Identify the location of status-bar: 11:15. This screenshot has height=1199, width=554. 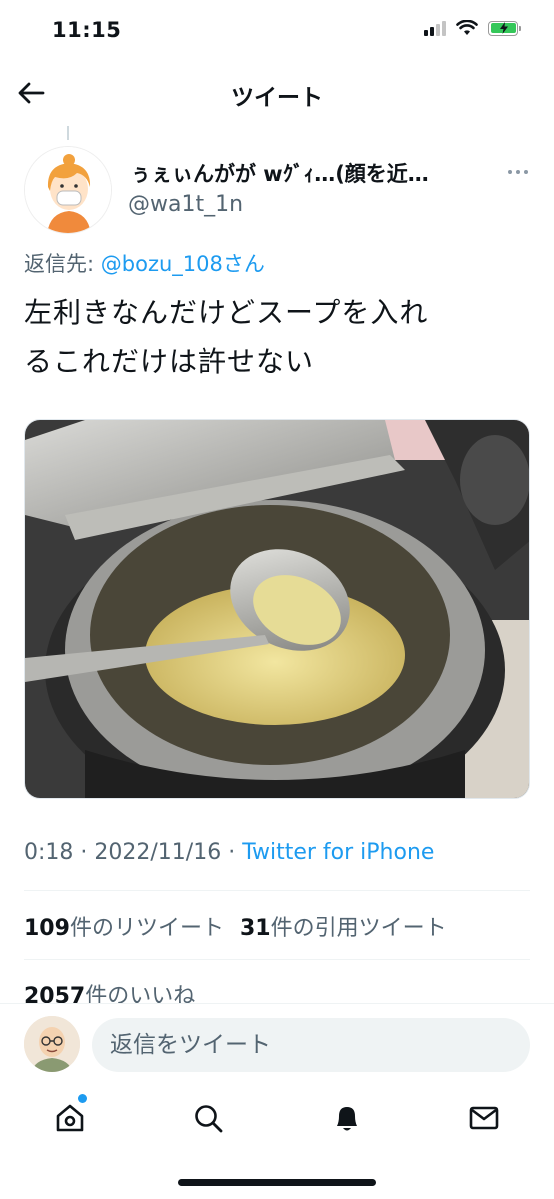
(277, 30).